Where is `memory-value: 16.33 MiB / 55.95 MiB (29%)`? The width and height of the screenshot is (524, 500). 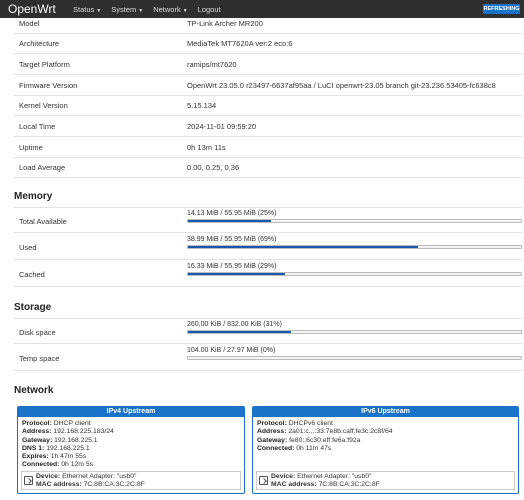 memory-value: 16.33 MiB / 55.95 MiB (29%) is located at coordinates (232, 266).